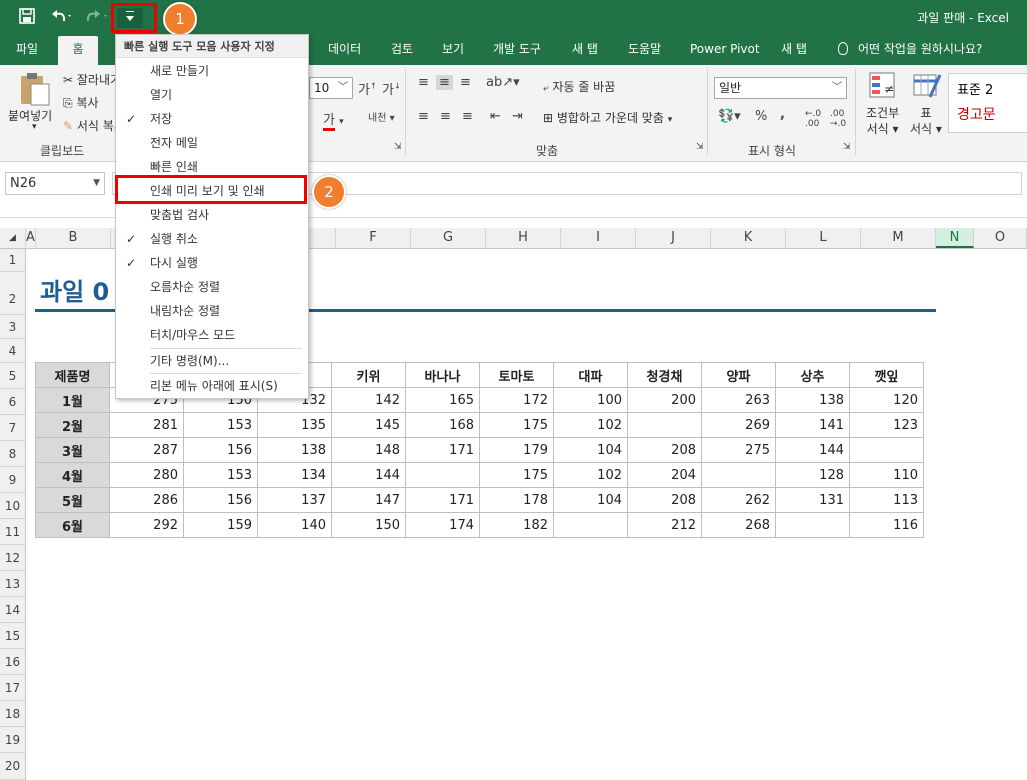  Describe the element at coordinates (13, 351) in the screenshot. I see `row-header-4: 4` at that location.